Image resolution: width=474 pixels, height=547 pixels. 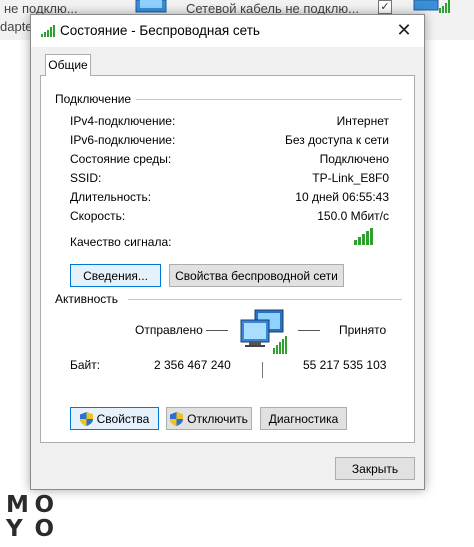 I want to click on ssid-value: TP-Link_E8F0, so click(x=350, y=178).